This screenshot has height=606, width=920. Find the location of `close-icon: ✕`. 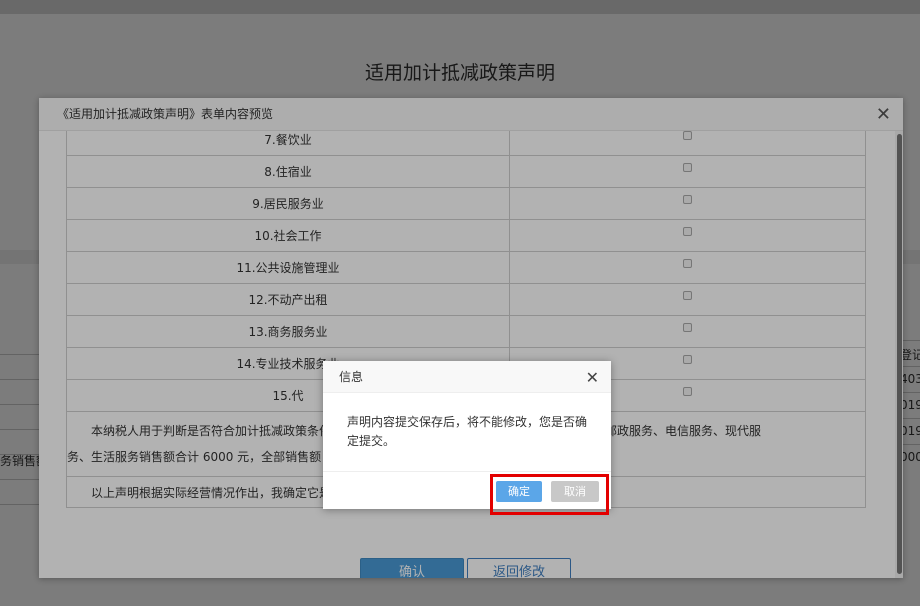

close-icon: ✕ is located at coordinates (592, 378).